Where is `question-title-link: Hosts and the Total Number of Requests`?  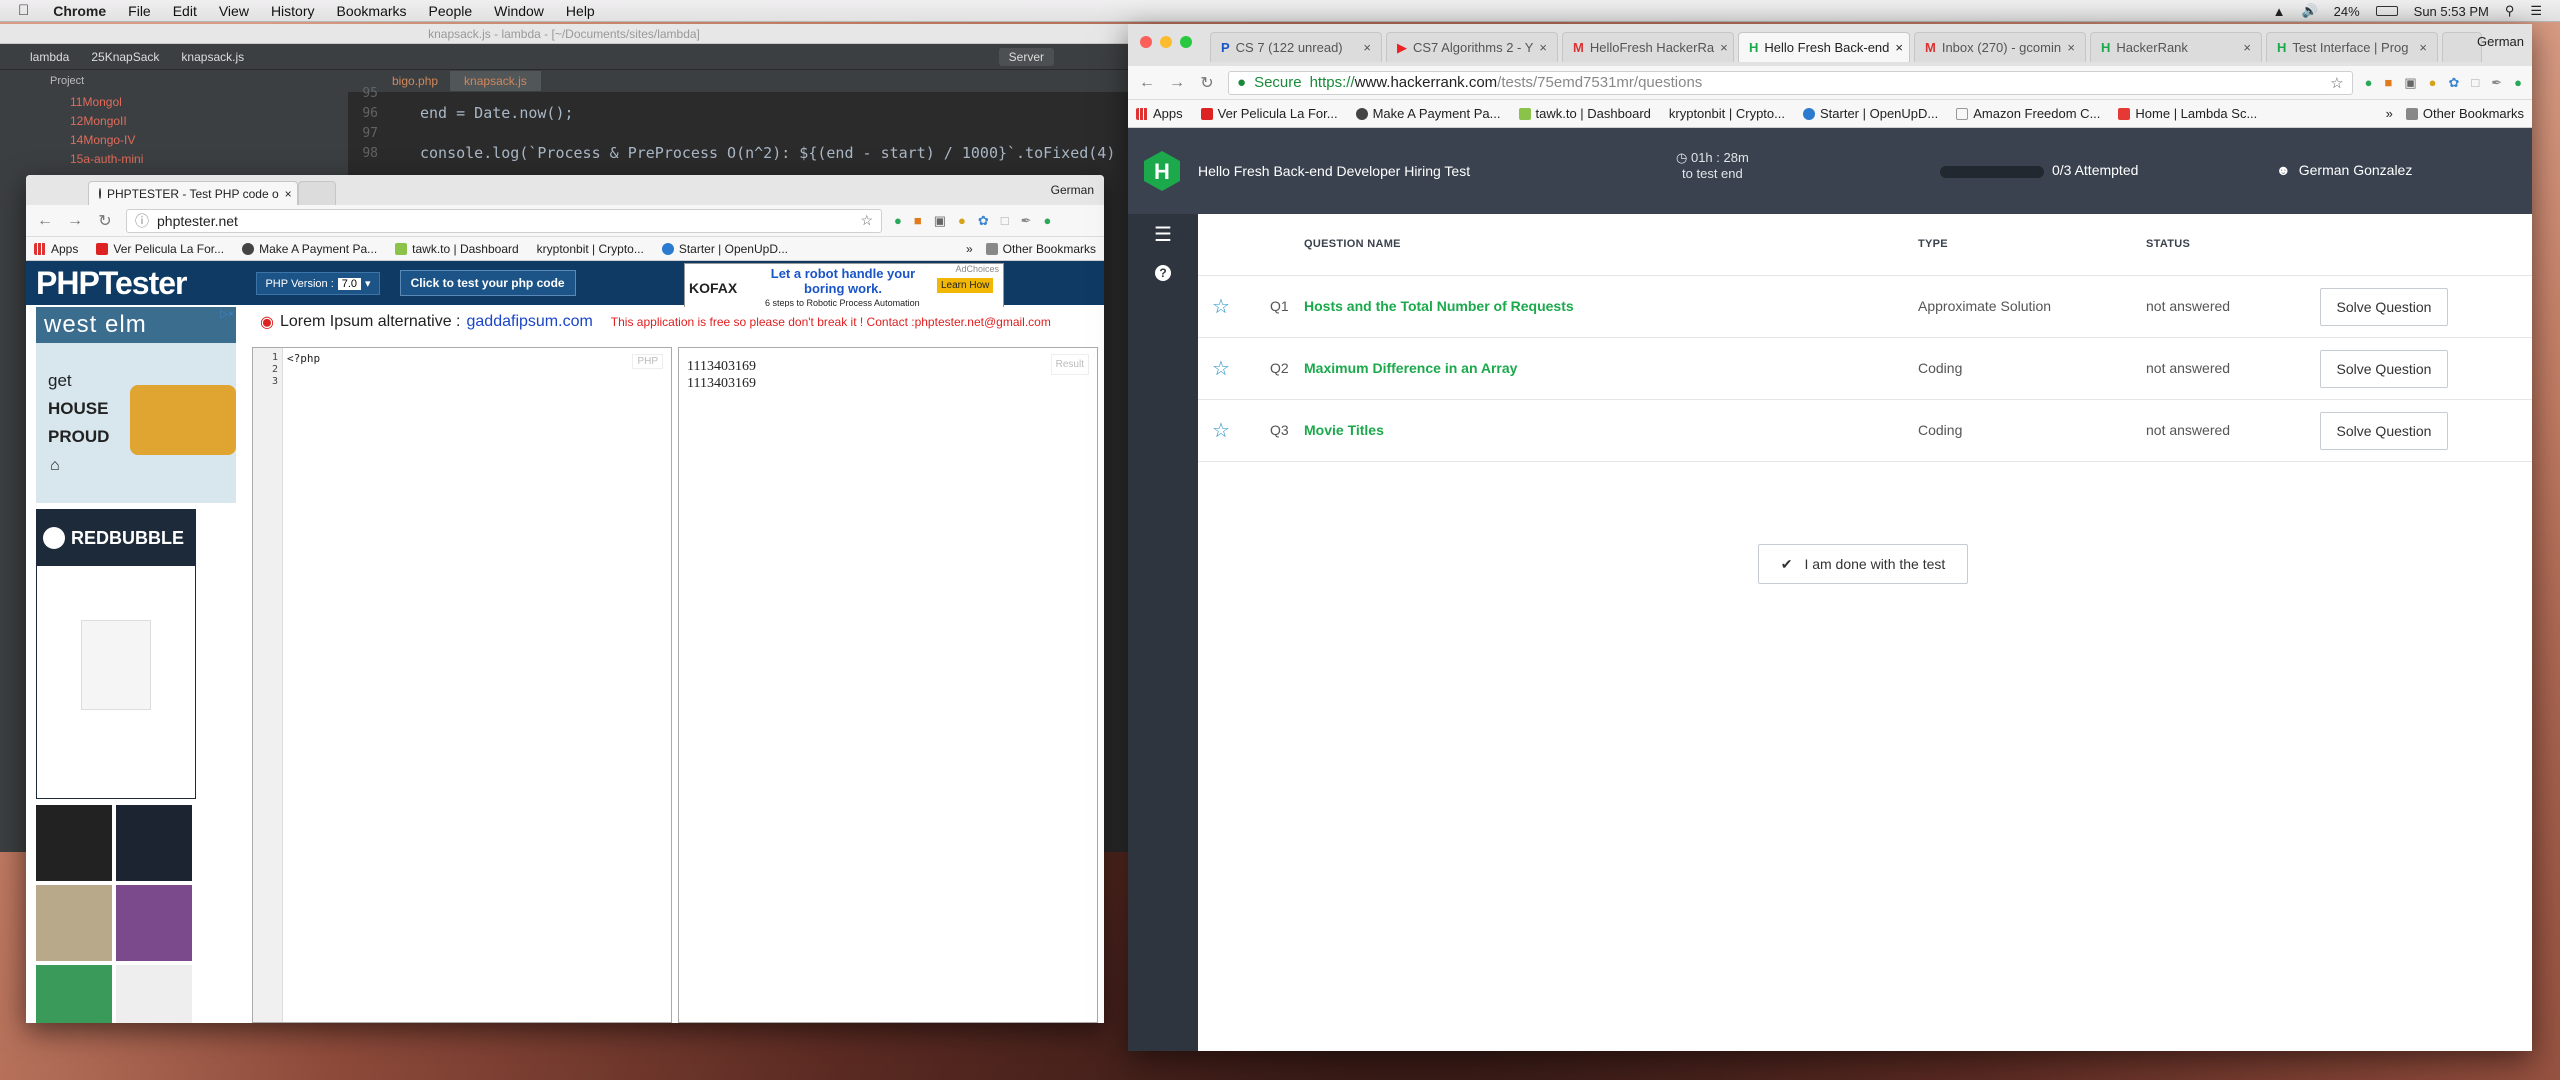 question-title-link: Hosts and the Total Number of Requests is located at coordinates (1439, 306).